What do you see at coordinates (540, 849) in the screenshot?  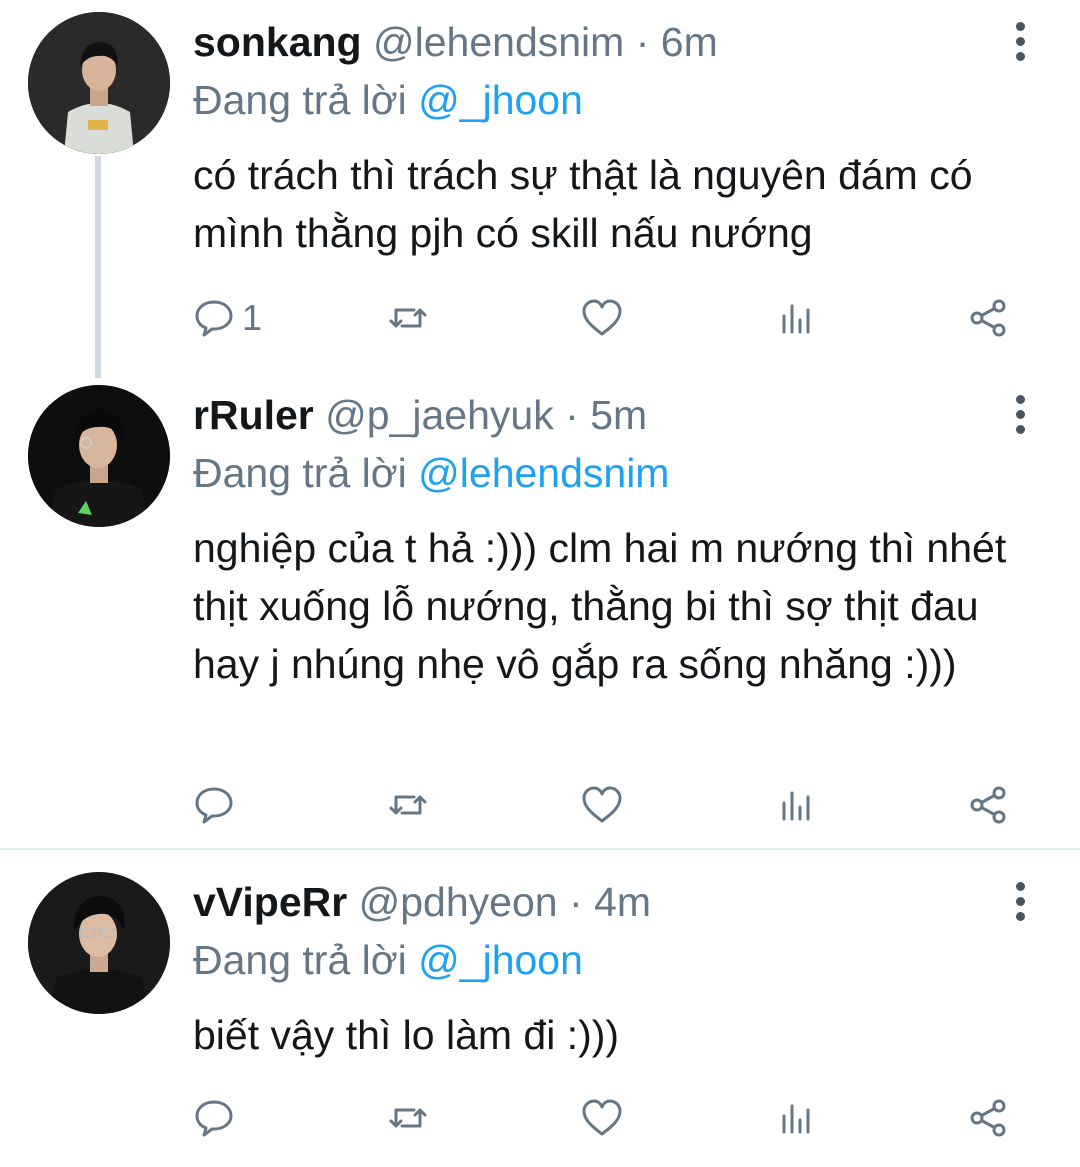 I see `tweet-divider` at bounding box center [540, 849].